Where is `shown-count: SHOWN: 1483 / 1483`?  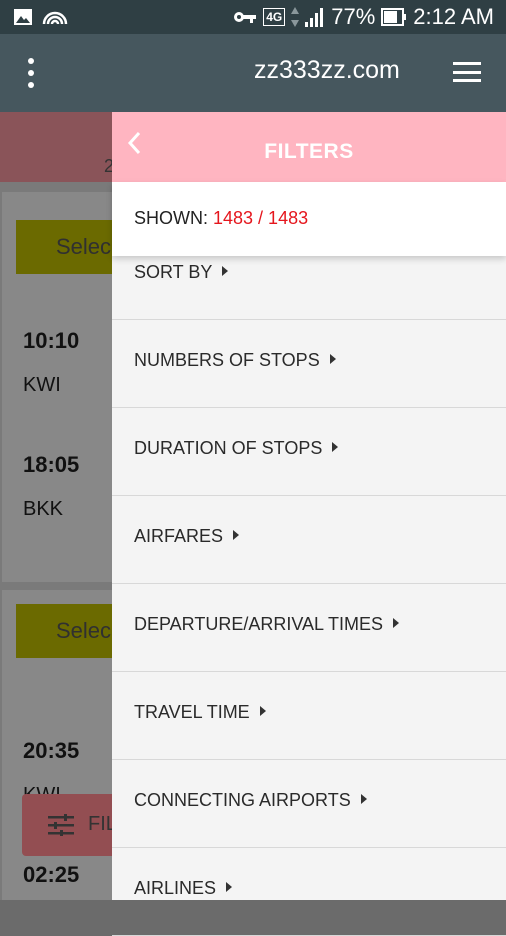 shown-count: SHOWN: 1483 / 1483 is located at coordinates (309, 219).